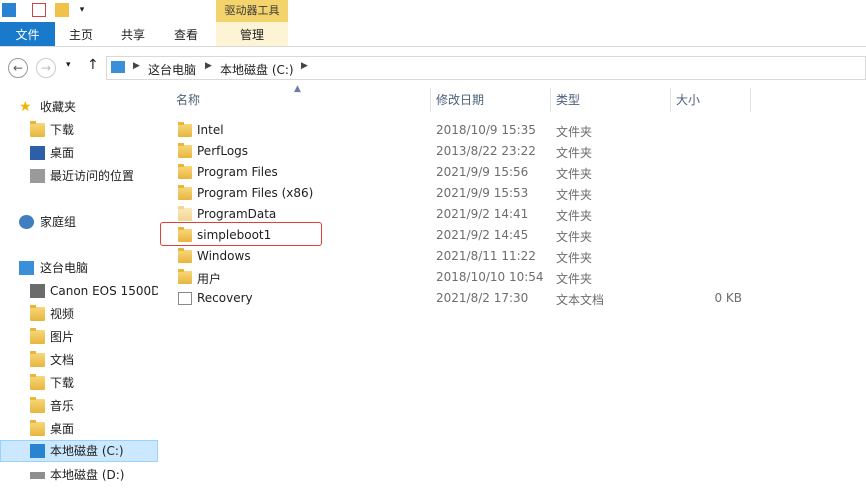 This screenshot has height=495, width=866. I want to click on nav-item-drive-d: 本地磁盘 (D:), so click(79, 475).